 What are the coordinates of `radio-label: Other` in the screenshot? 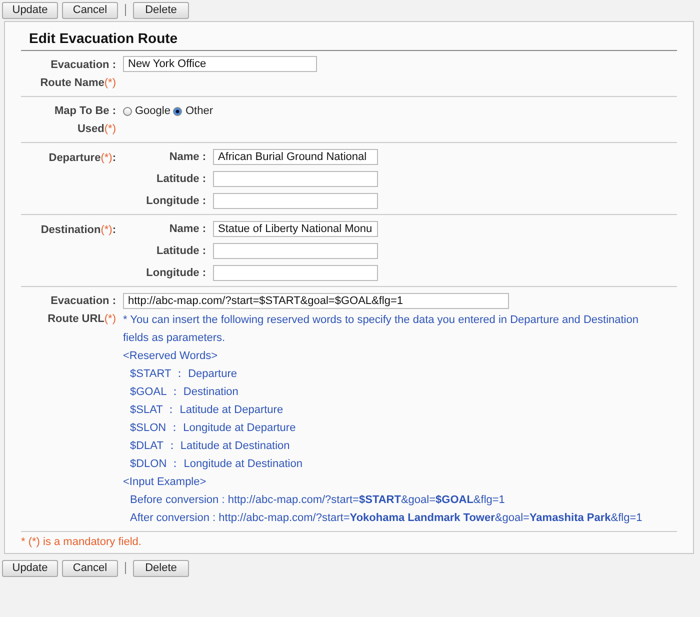 It's located at (199, 111).